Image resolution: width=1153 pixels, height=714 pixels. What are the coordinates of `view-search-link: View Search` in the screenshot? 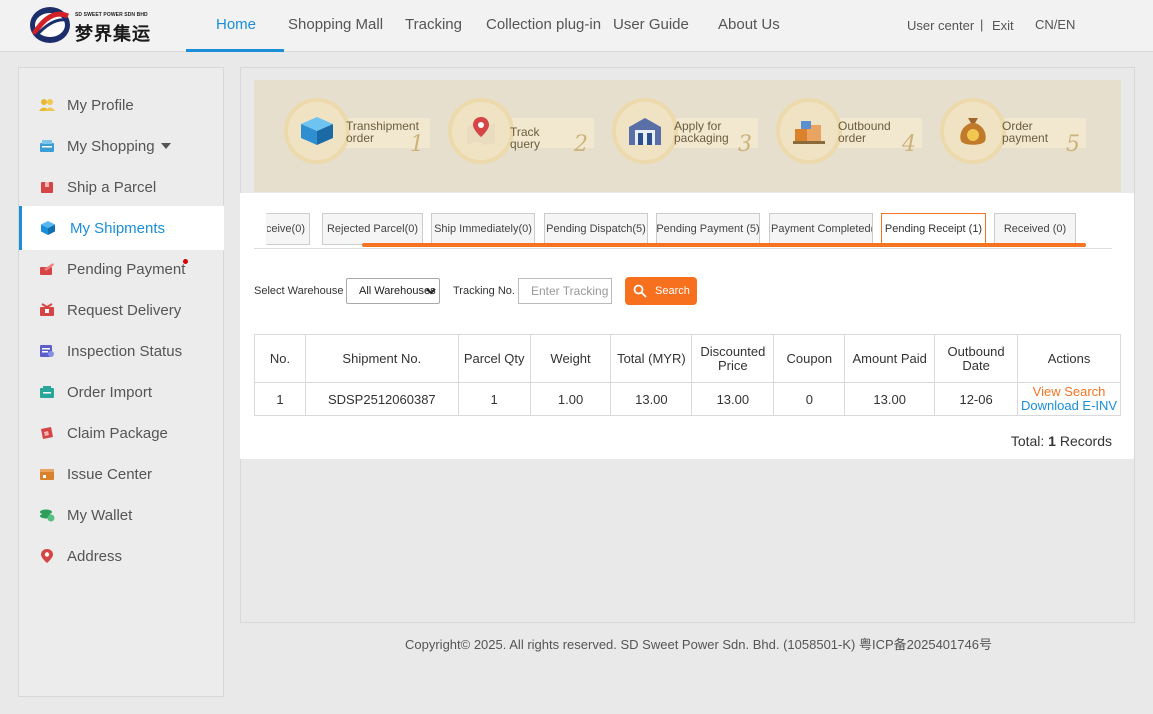 It's located at (1069, 392).